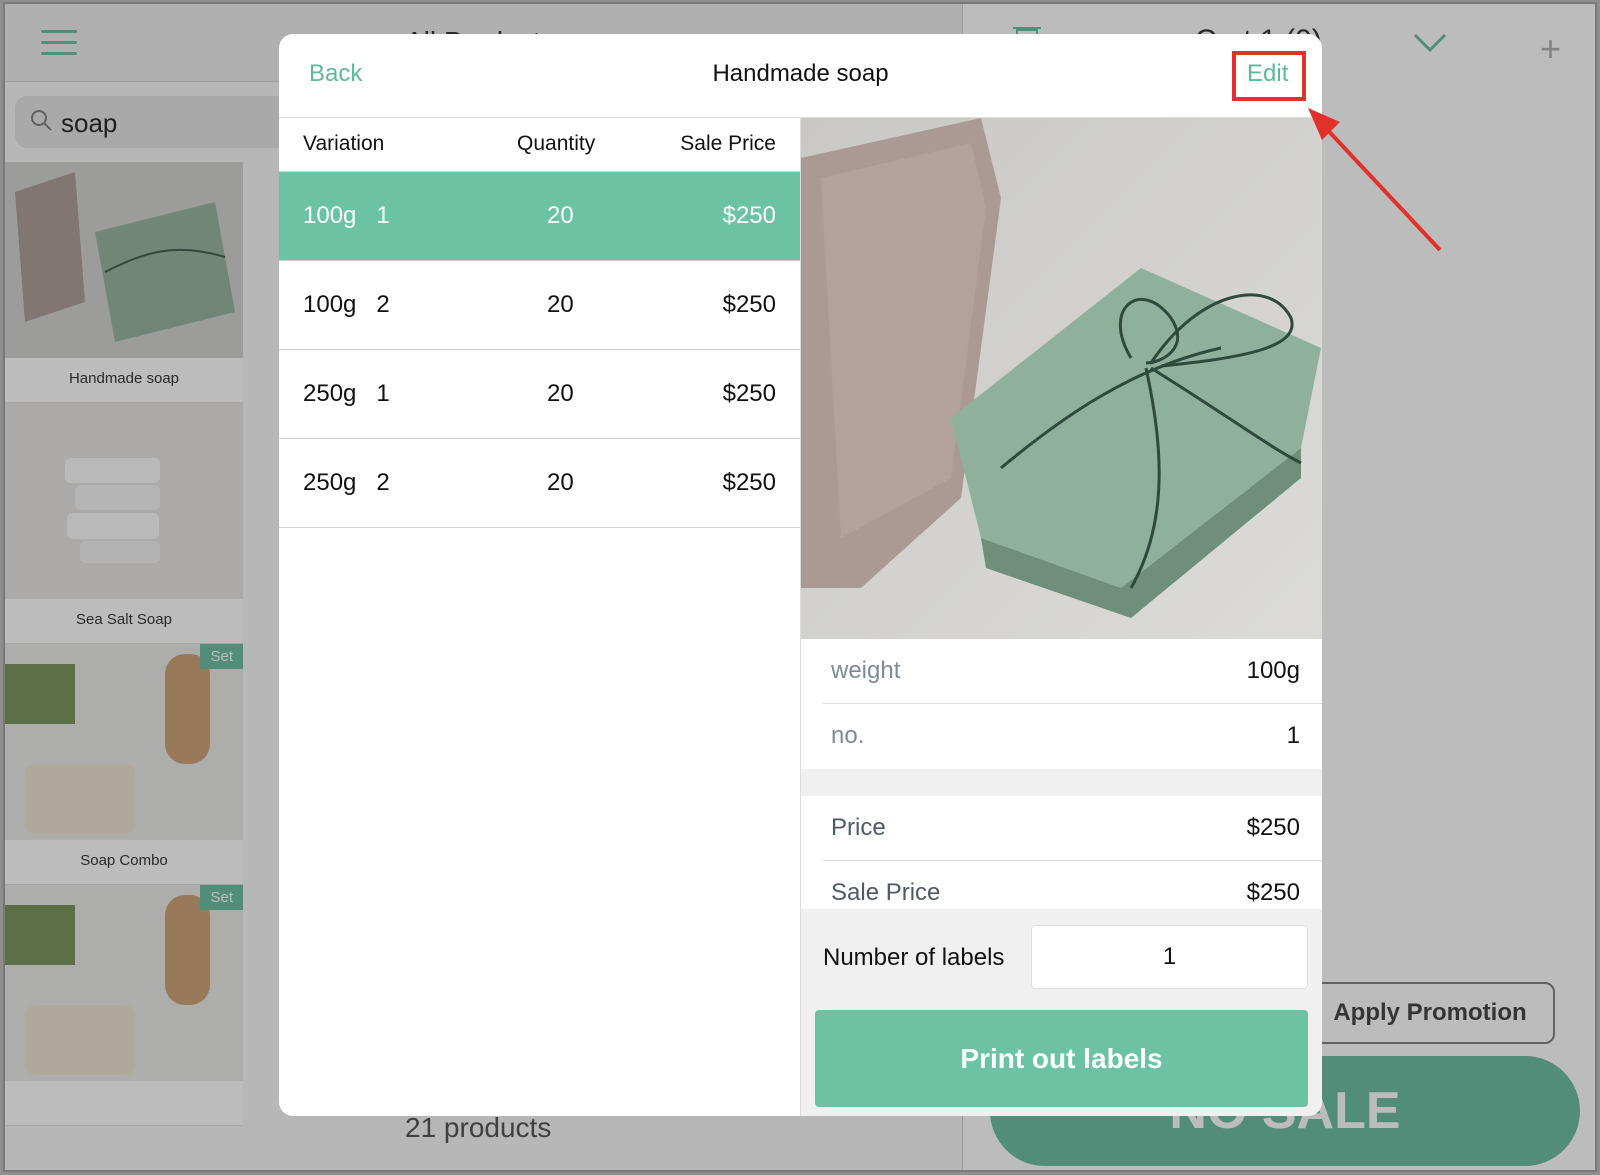  Describe the element at coordinates (346, 304) in the screenshot. I see `variation-cell: 100g 2` at that location.